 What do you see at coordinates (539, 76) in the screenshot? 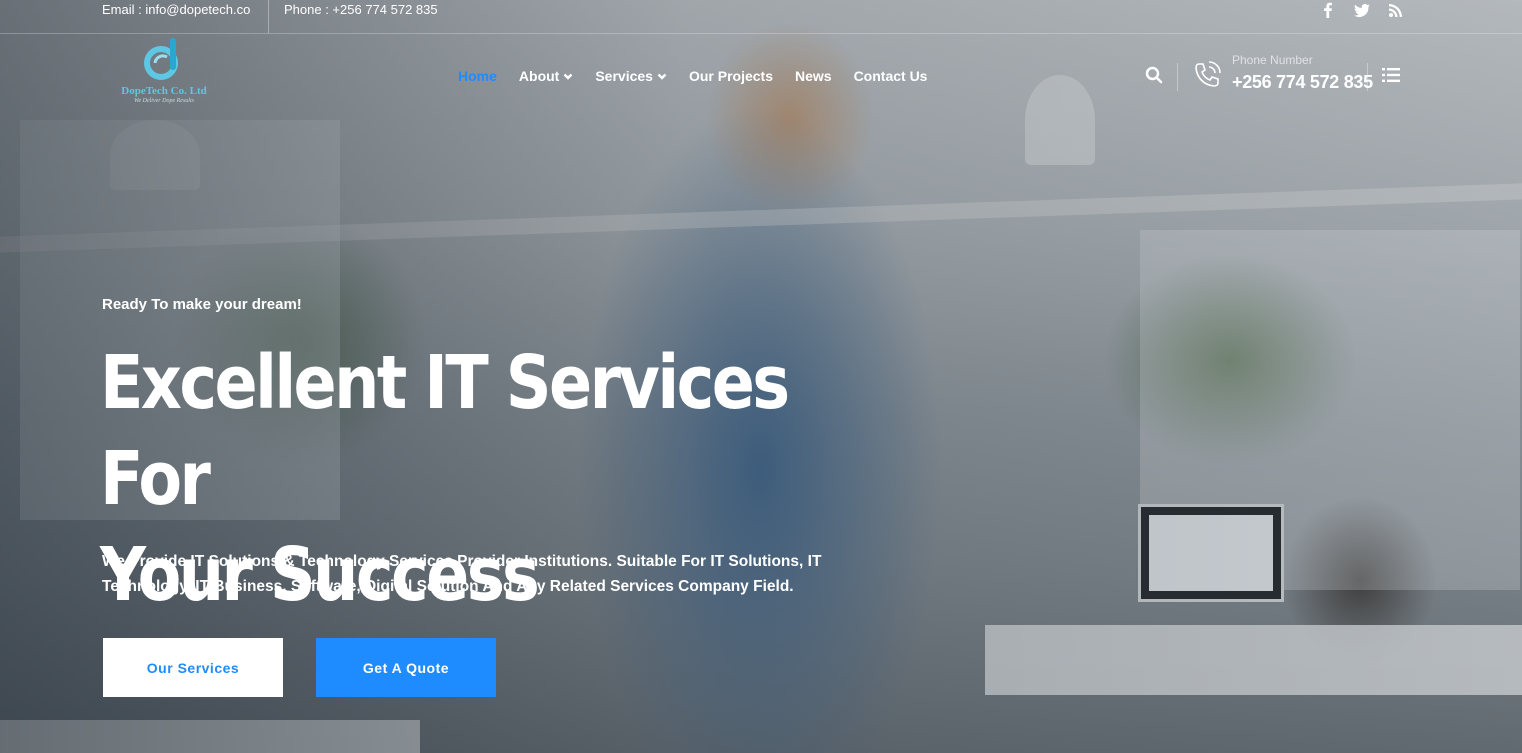
I see `nav-item-label: About` at bounding box center [539, 76].